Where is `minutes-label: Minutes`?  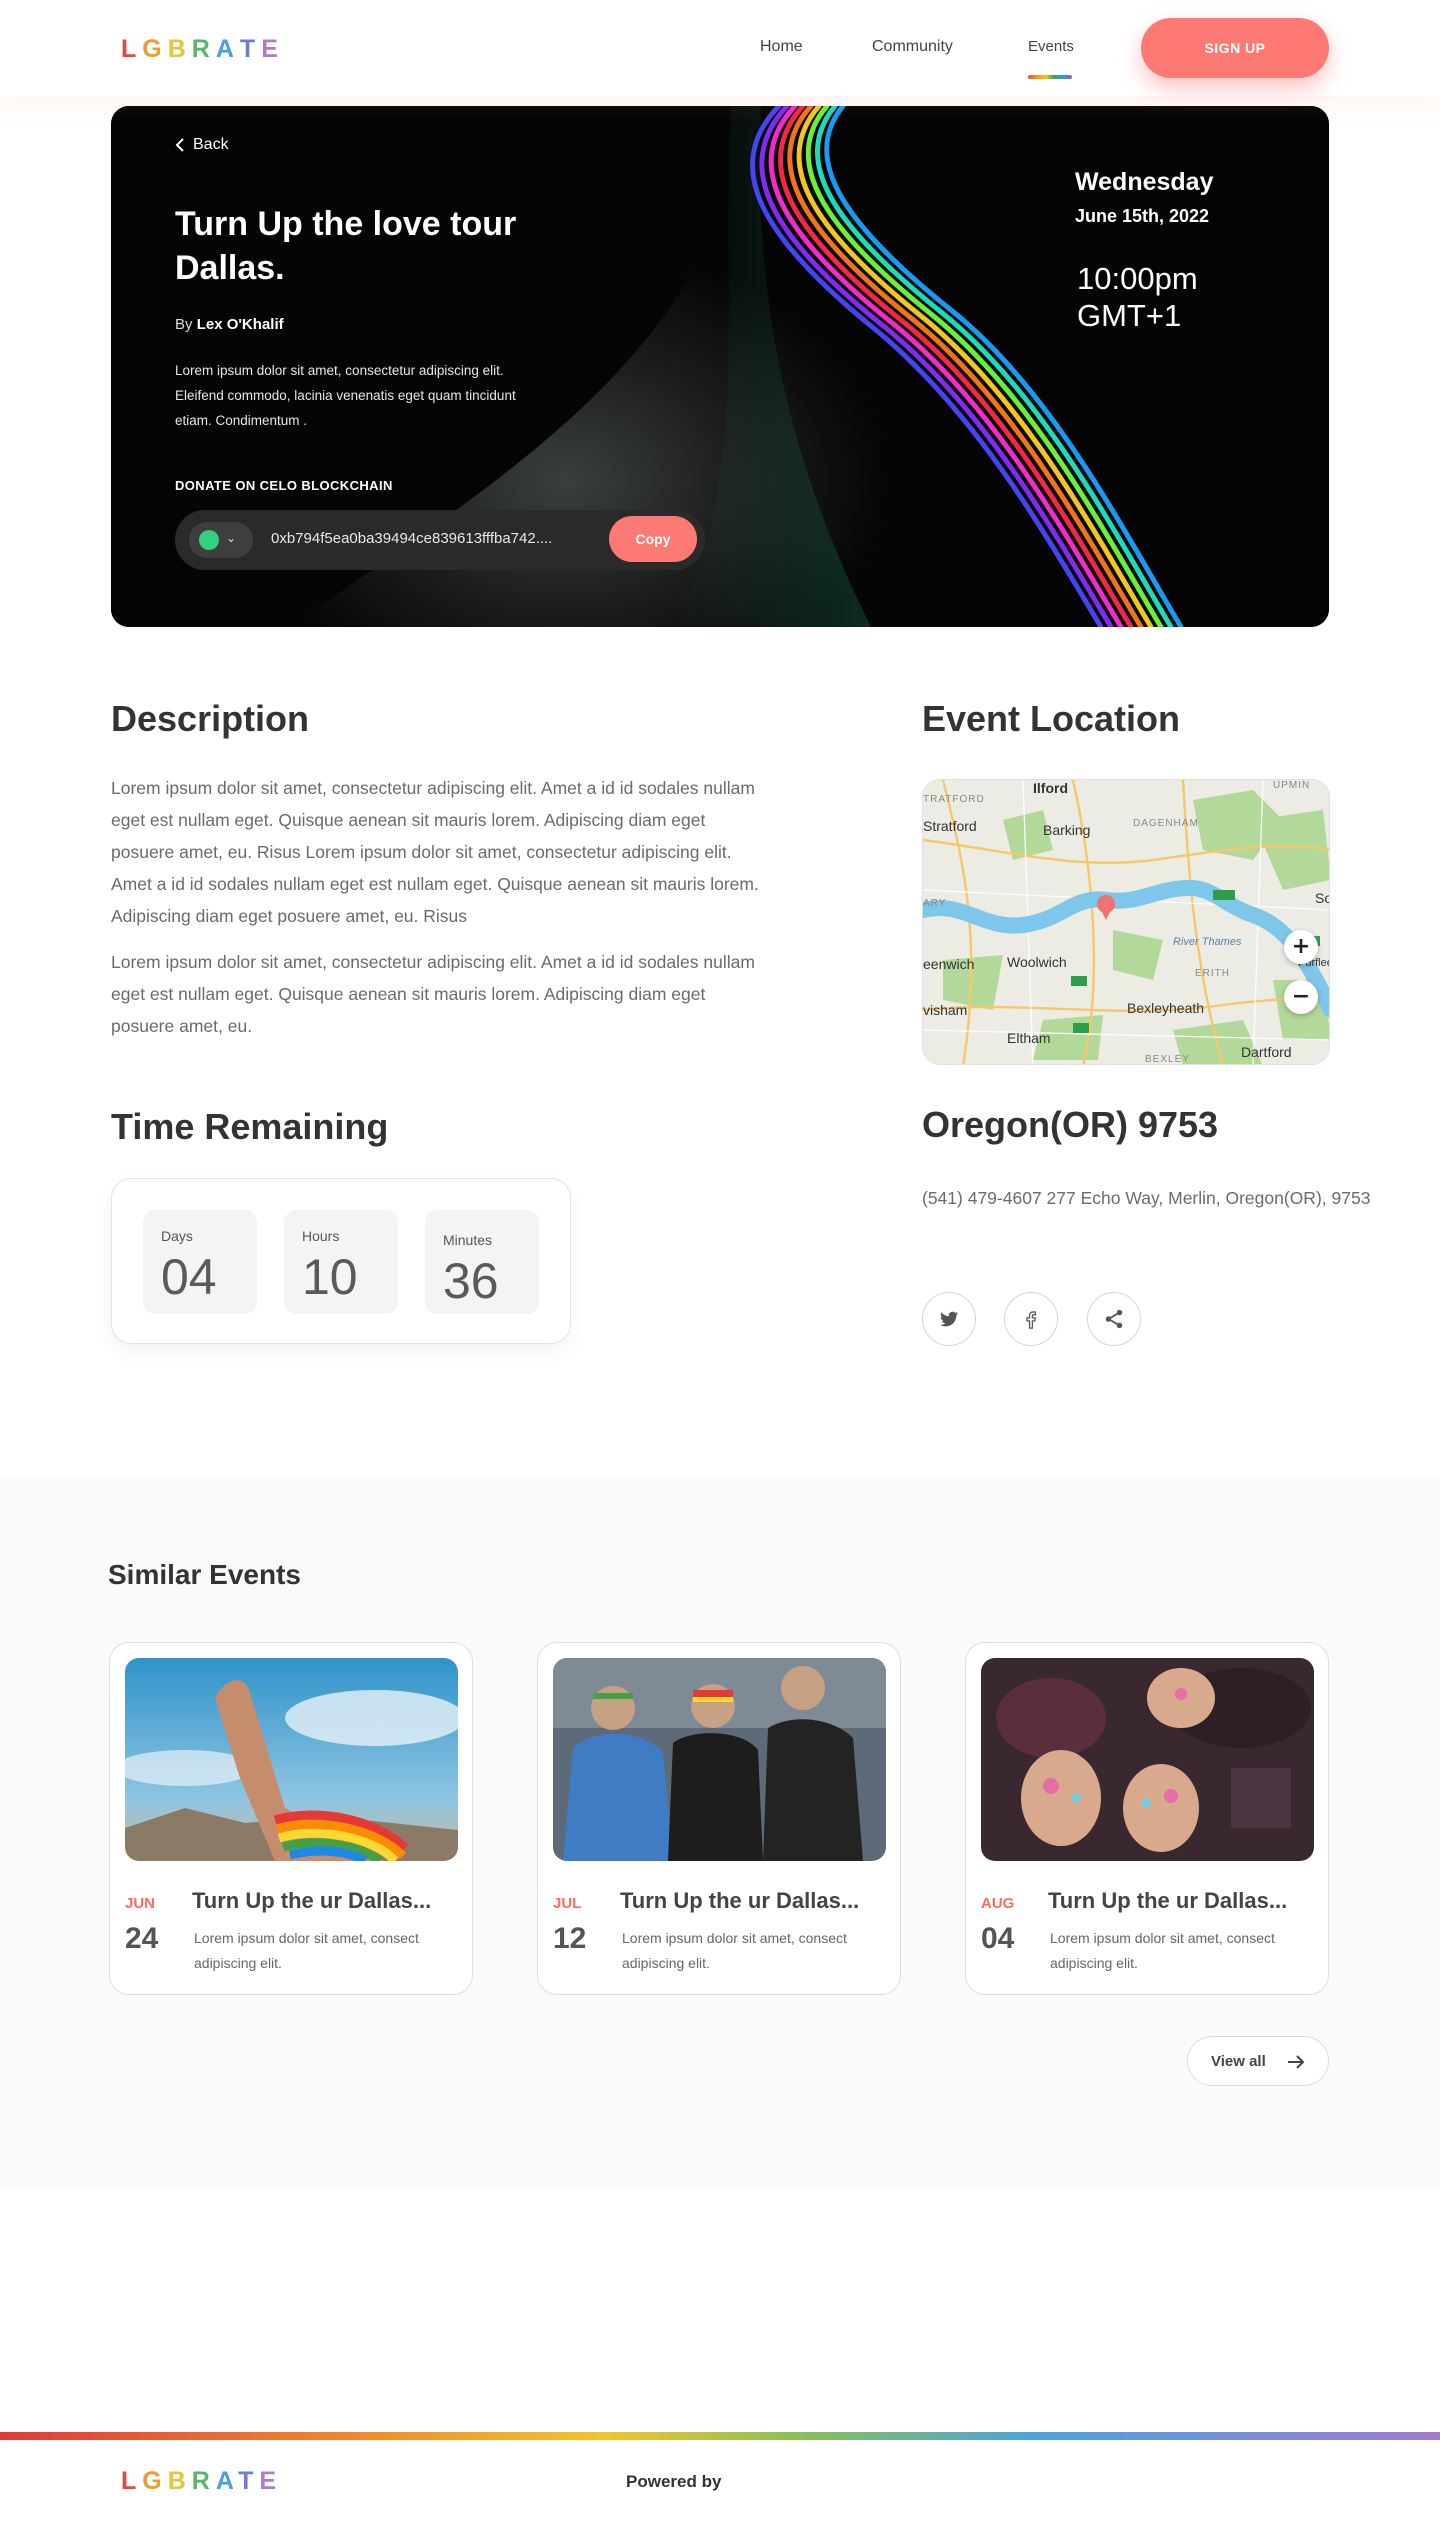
minutes-label: Minutes is located at coordinates (468, 1240).